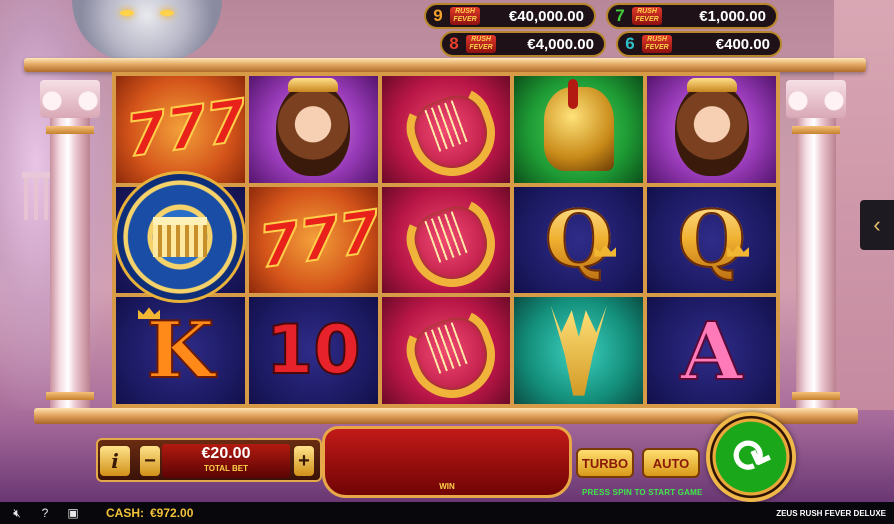  Describe the element at coordinates (671, 463) in the screenshot. I see `auto-button: AUTO` at that location.